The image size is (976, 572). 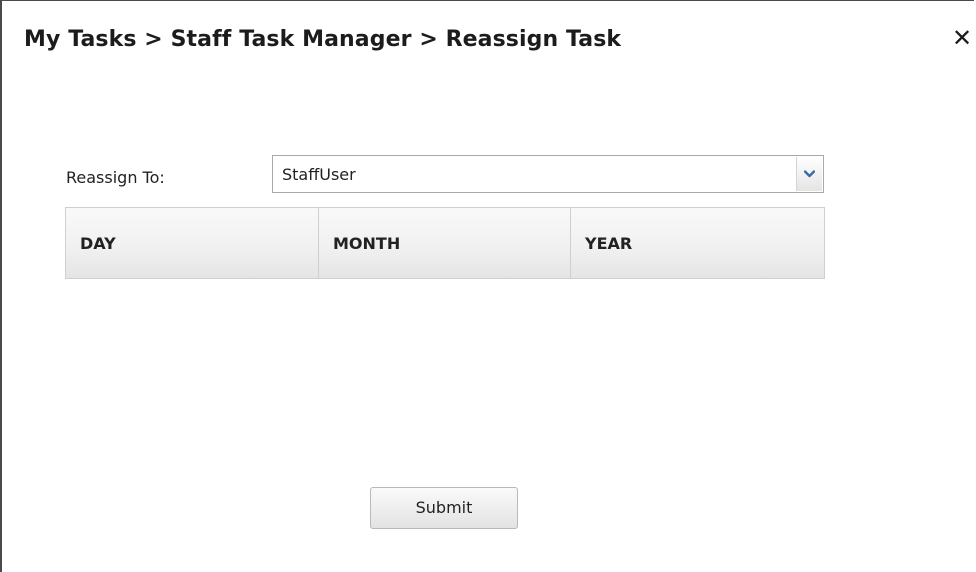 I want to click on close-icon: ✕, so click(x=962, y=38).